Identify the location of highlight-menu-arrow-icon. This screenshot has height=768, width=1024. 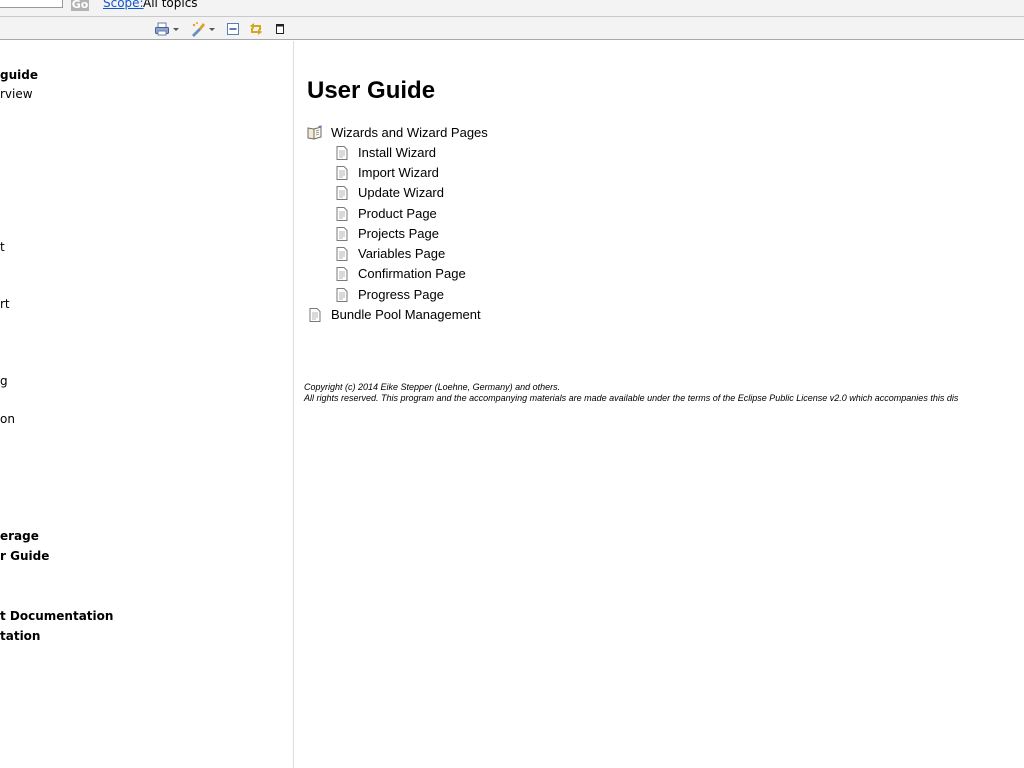
(212, 29).